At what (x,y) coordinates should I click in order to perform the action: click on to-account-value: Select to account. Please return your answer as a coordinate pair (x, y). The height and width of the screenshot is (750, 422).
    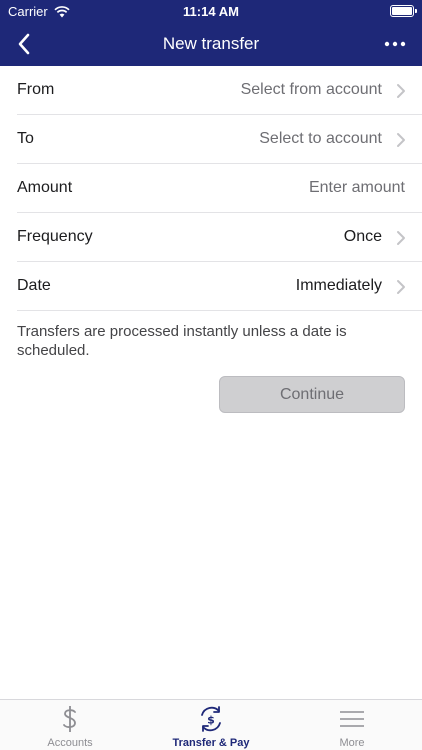
    Looking at the image, I should click on (320, 138).